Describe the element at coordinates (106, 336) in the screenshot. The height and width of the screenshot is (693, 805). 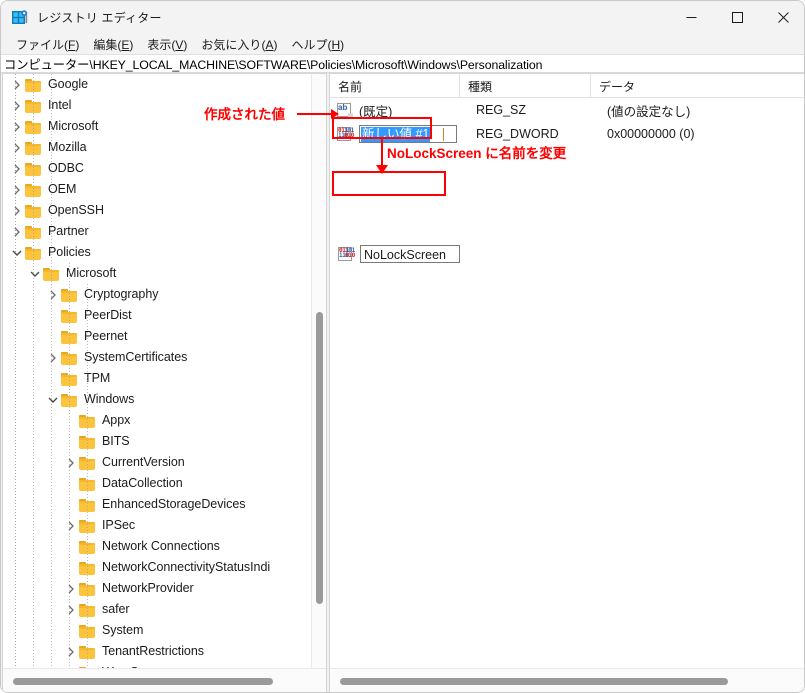
I see `tree-item-label: Peernet` at that location.